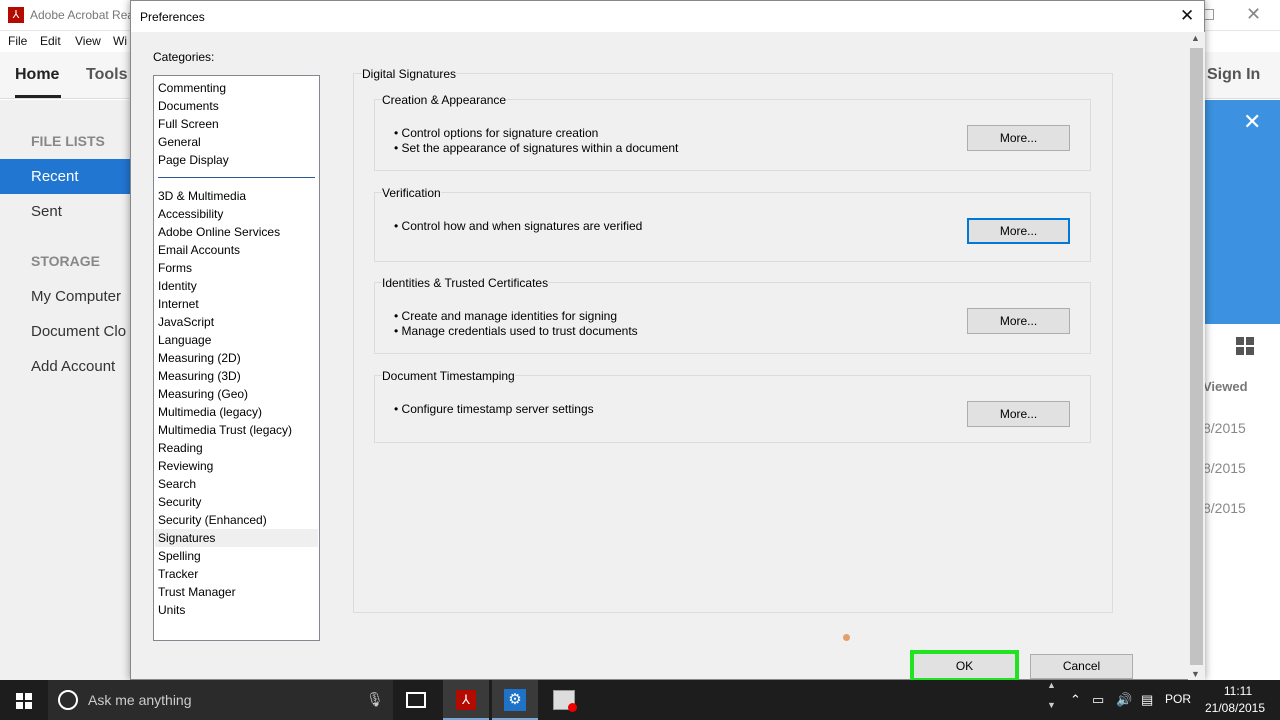  Describe the element at coordinates (964, 666) in the screenshot. I see `ok-button: OK` at that location.